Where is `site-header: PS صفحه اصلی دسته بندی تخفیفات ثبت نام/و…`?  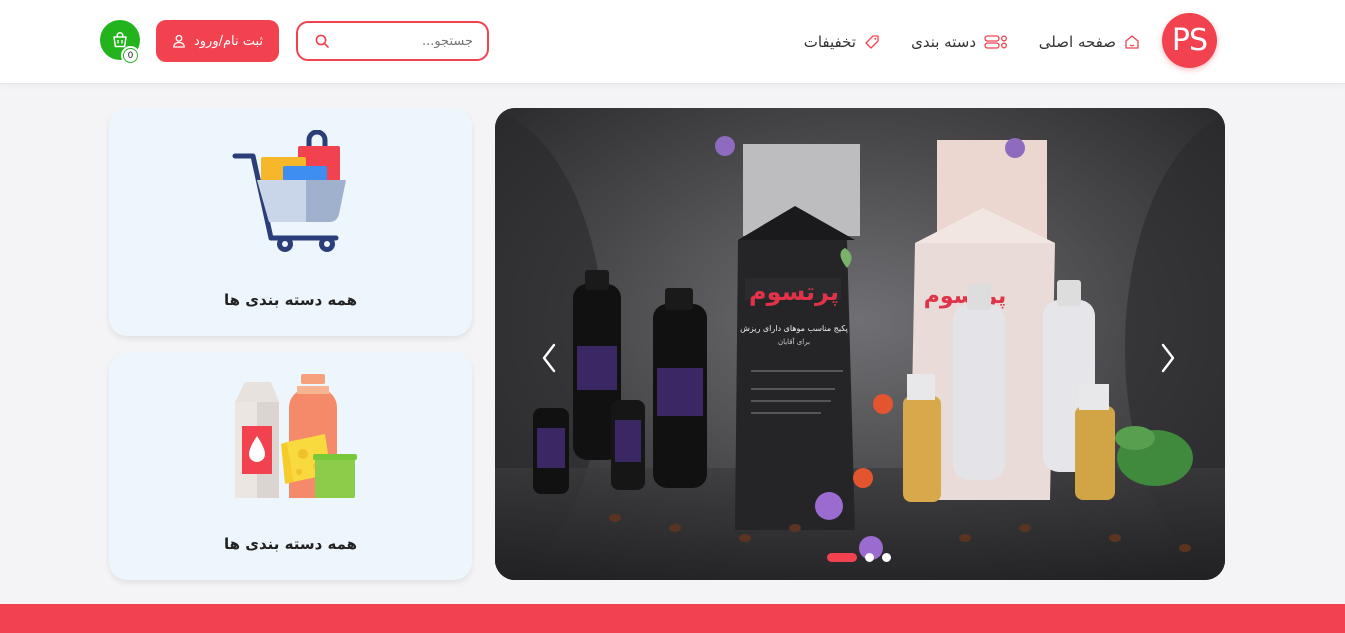
site-header: PS صفحه اصلی دسته بندی تخفیفات ثبت نام/و… is located at coordinates (672, 42).